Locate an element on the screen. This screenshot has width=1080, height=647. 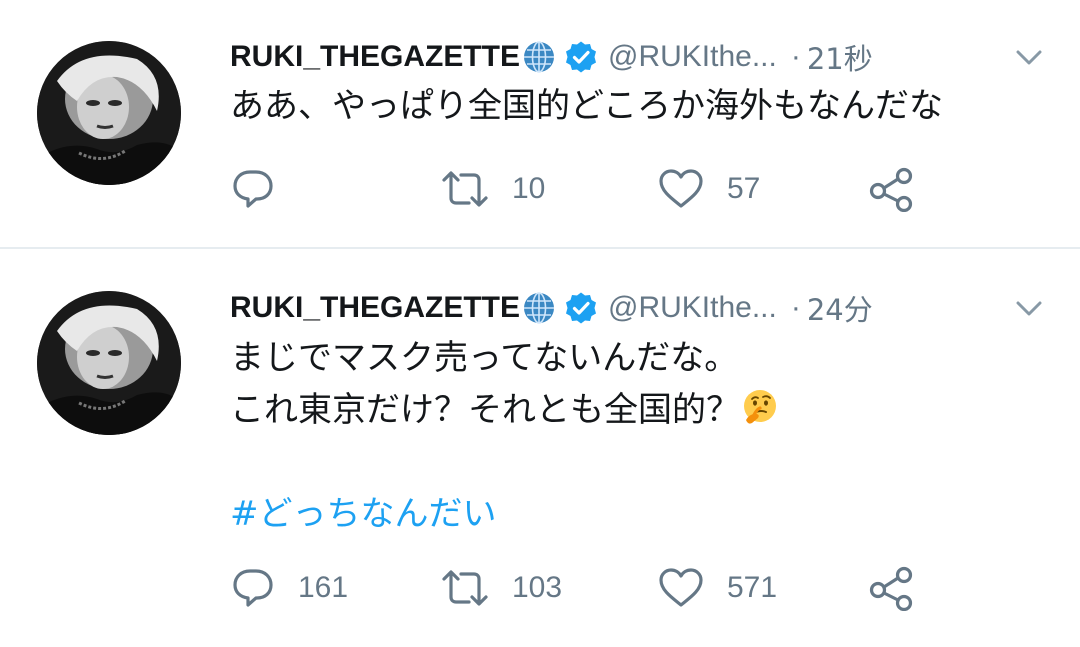
tweet-text-line: これ東京だけ？それとも全国的？ is located at coordinates (485, 410).